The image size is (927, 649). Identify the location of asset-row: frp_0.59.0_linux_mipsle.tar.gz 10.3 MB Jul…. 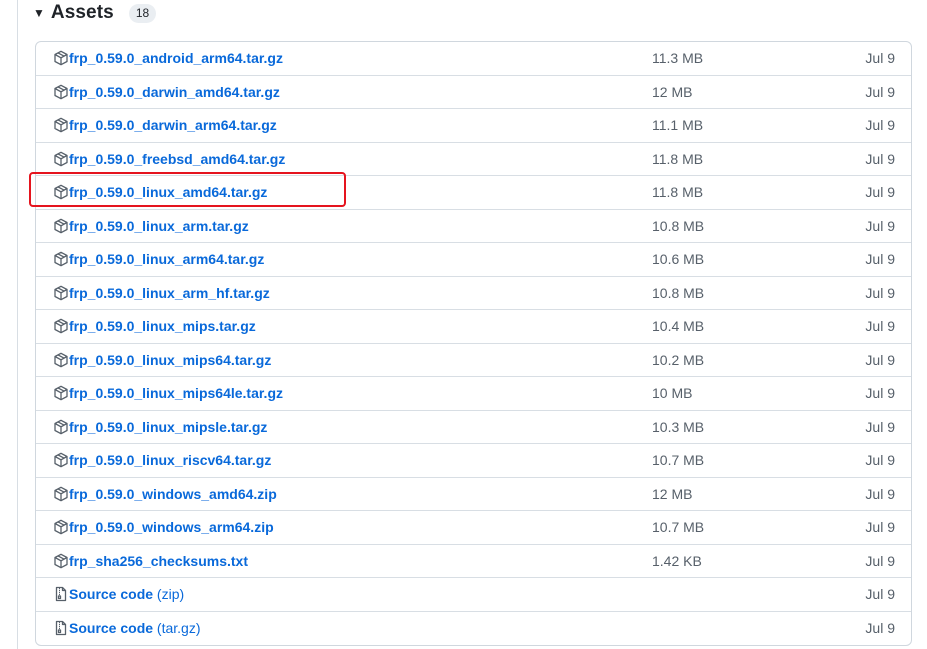
(473, 427).